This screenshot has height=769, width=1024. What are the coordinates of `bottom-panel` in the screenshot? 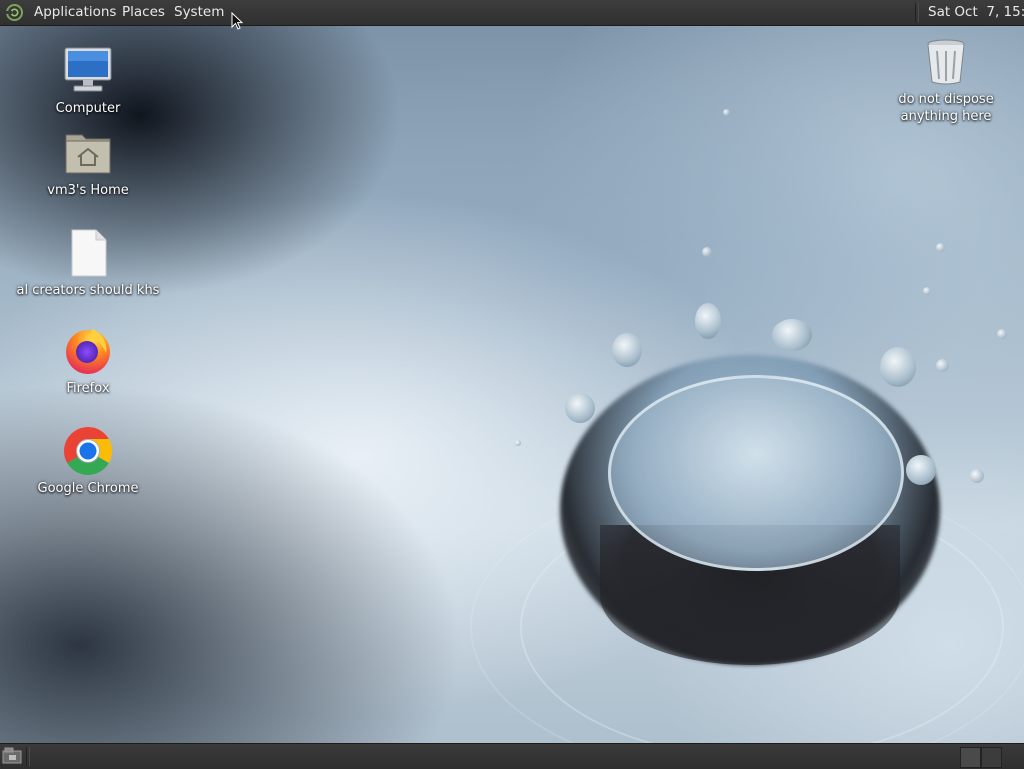 It's located at (512, 756).